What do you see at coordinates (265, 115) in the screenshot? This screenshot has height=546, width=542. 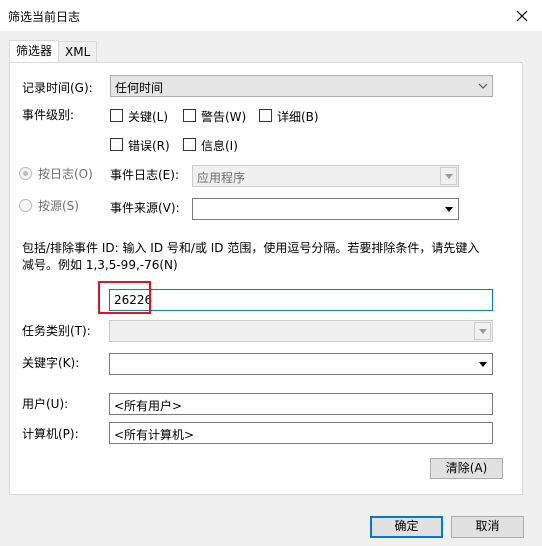 I see `verbose-checkbox` at bounding box center [265, 115].